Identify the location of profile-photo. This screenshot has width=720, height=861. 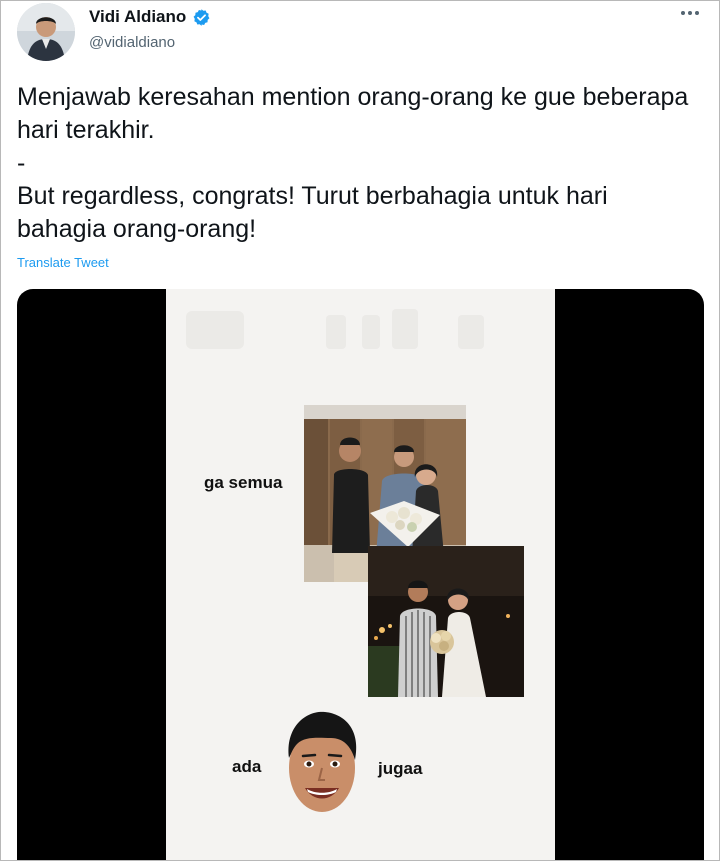
(46, 32).